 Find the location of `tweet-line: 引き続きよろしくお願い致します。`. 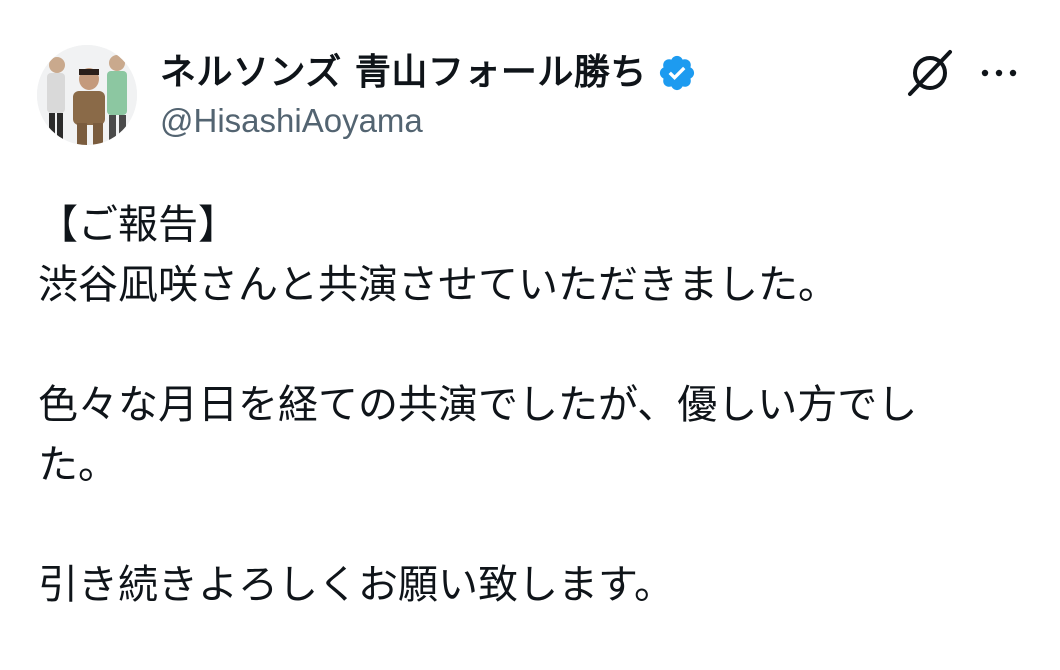

tweet-line: 引き続きよろしくお願い致します。 is located at coordinates (356, 585).